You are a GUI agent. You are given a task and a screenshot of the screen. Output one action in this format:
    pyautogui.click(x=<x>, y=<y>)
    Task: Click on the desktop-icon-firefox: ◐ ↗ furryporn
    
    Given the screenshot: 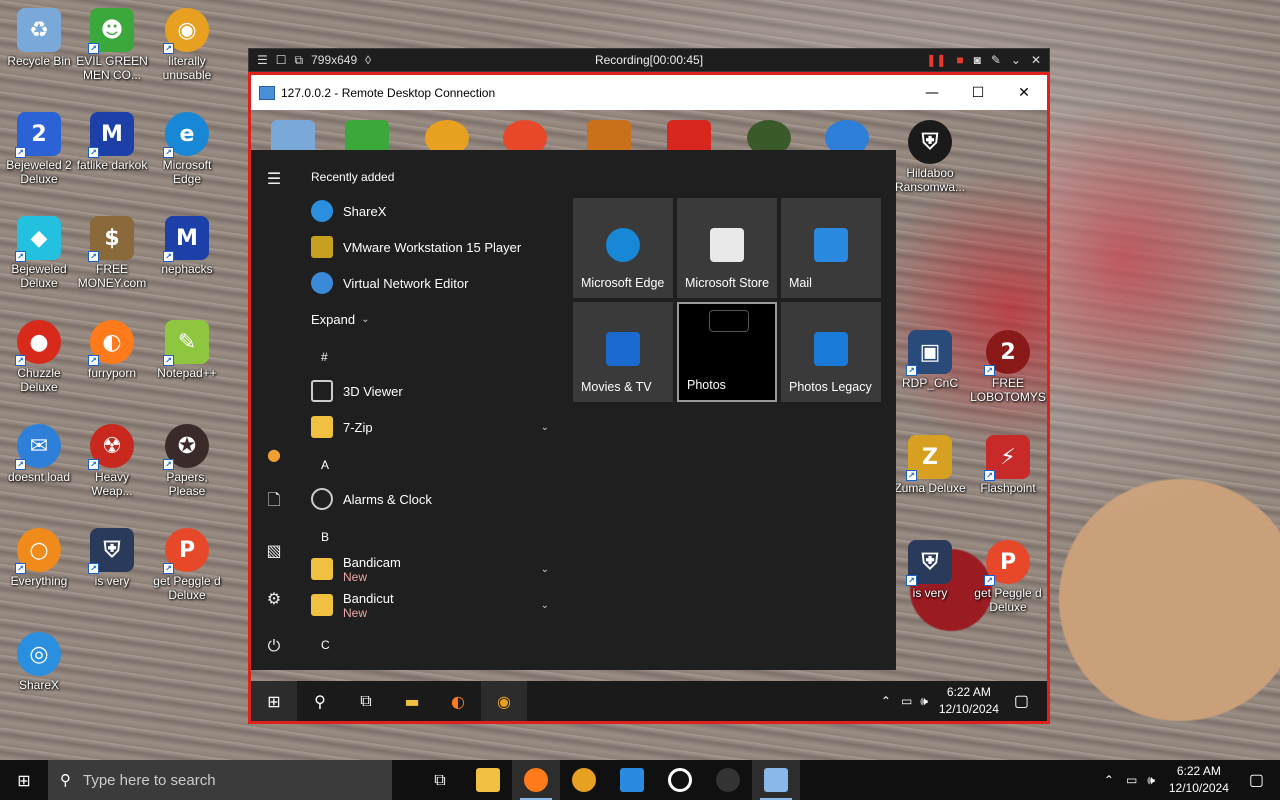 What is the action you would take?
    pyautogui.click(x=112, y=350)
    